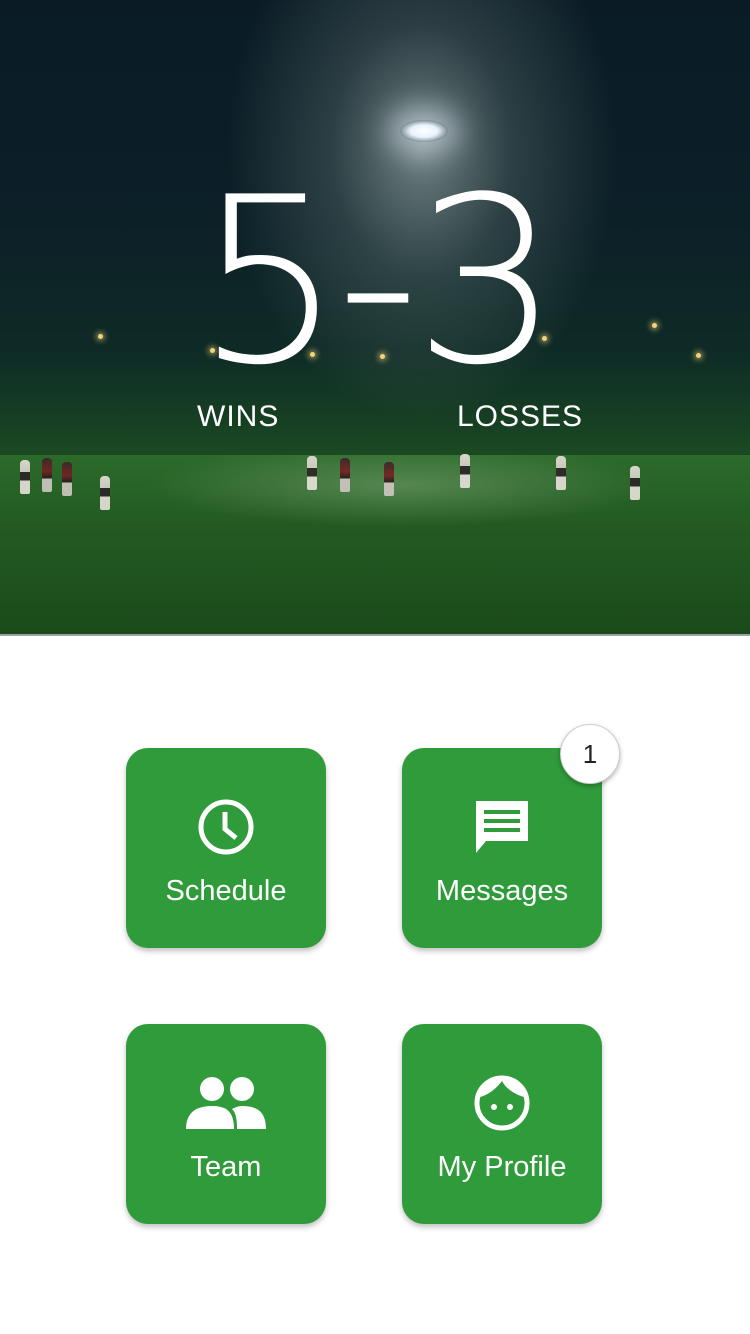  What do you see at coordinates (502, 1103) in the screenshot?
I see `face-icon` at bounding box center [502, 1103].